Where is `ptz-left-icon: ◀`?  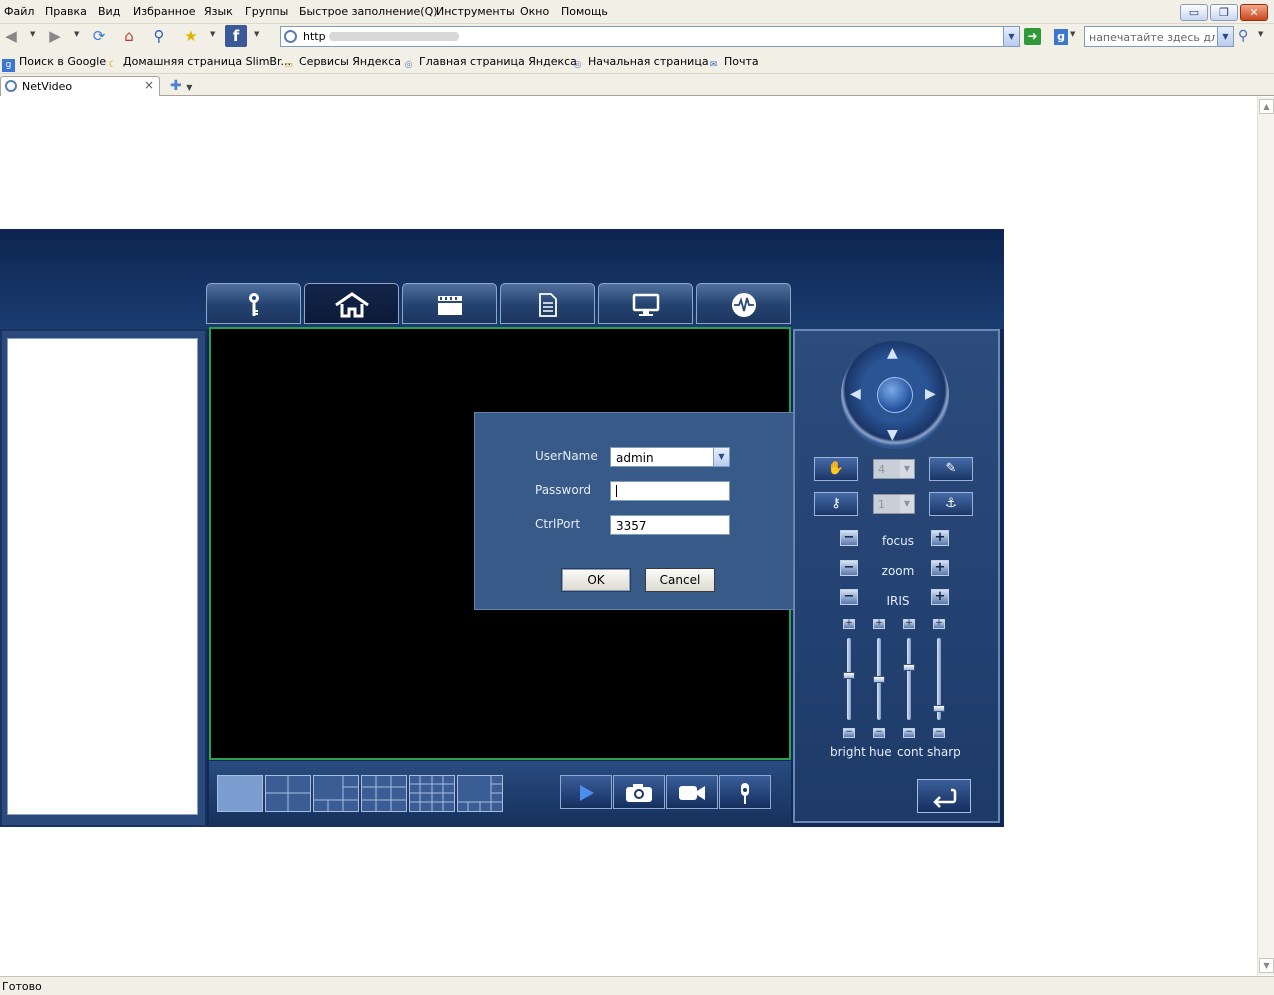
ptz-left-icon: ◀ is located at coordinates (855, 394).